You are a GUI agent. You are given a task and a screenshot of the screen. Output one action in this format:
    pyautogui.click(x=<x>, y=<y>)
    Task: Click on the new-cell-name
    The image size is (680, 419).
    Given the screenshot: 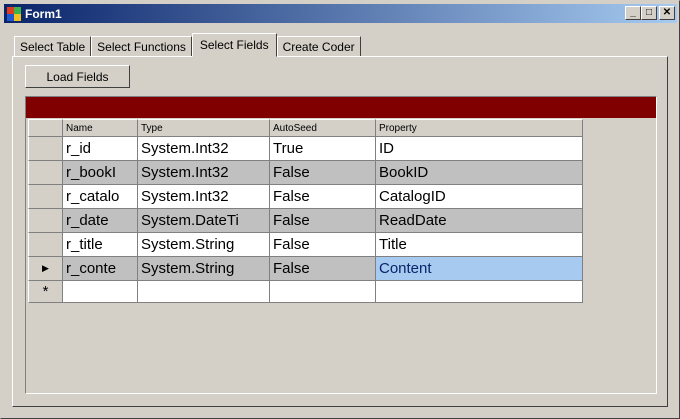 What is the action you would take?
    pyautogui.click(x=100, y=292)
    